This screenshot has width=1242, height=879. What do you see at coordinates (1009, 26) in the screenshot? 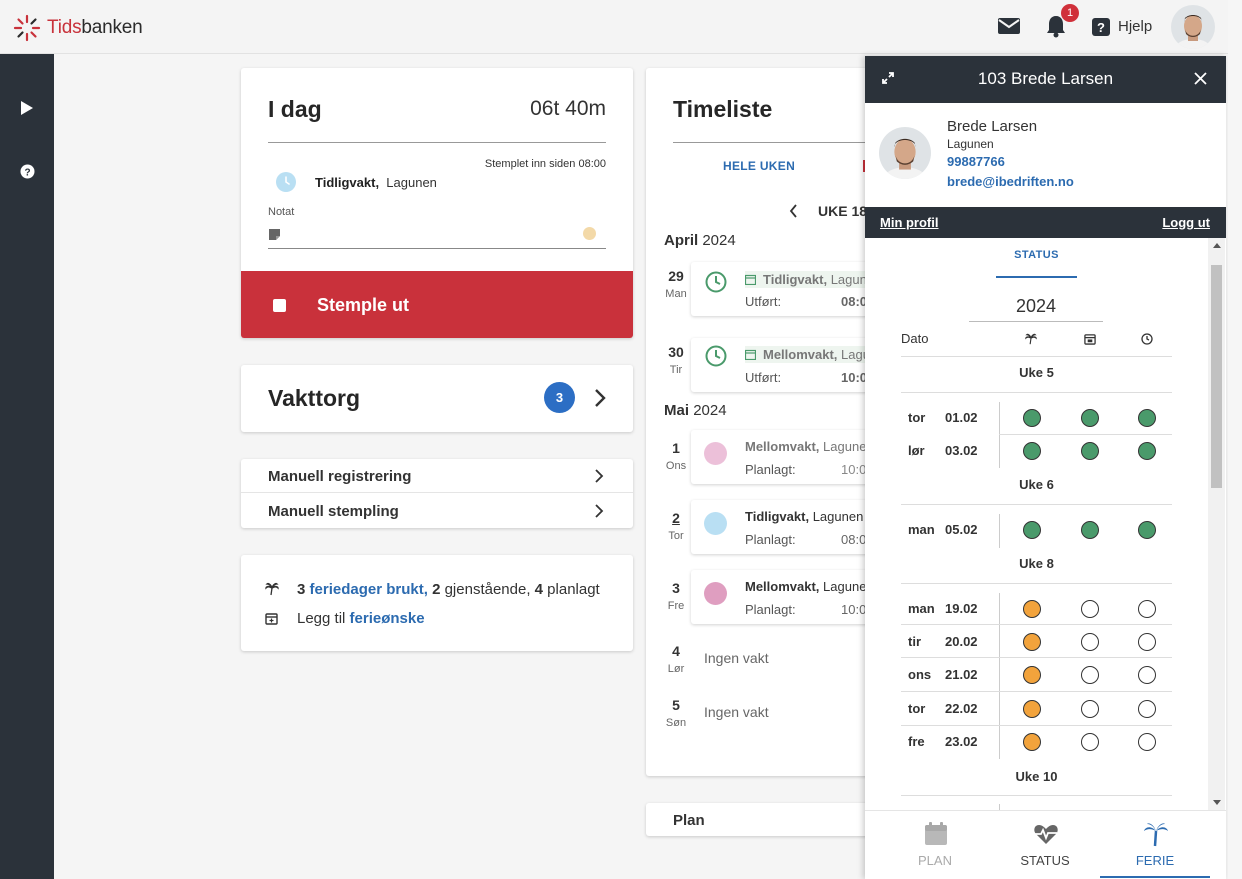
I see `mail-icon` at bounding box center [1009, 26].